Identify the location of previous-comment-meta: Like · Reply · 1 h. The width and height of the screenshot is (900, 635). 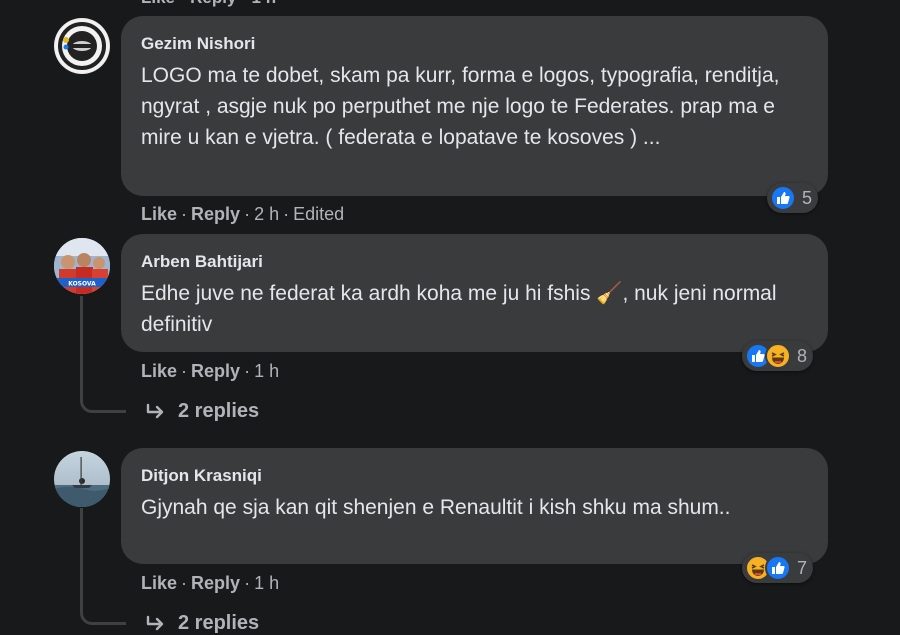
(208, 4).